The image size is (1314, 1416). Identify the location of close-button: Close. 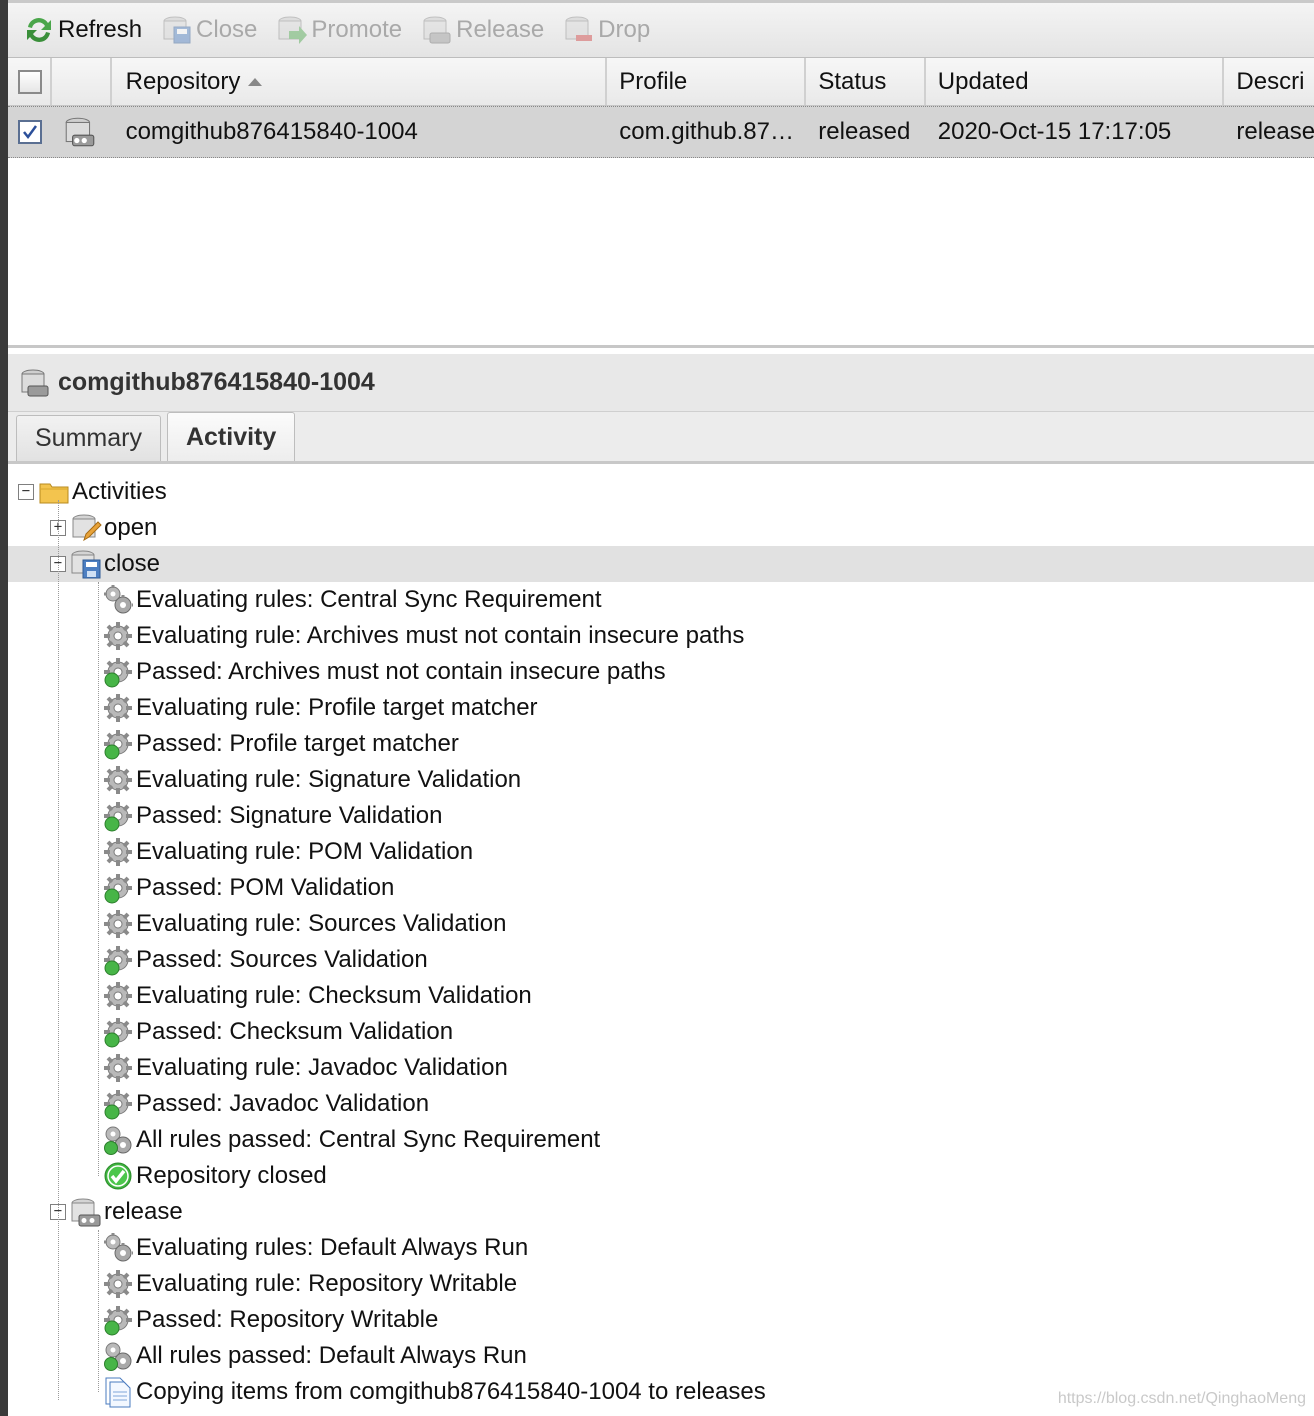
(208, 30).